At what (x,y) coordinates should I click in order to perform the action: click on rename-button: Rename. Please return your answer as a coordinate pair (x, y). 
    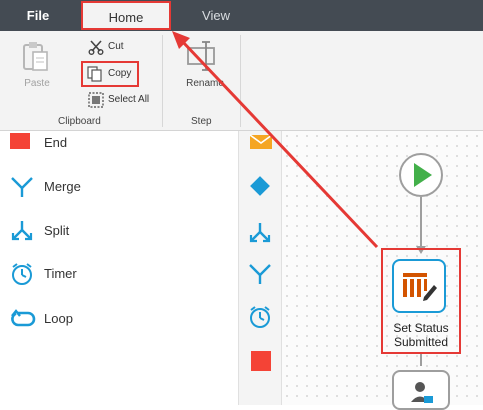
    Looking at the image, I should click on (204, 66).